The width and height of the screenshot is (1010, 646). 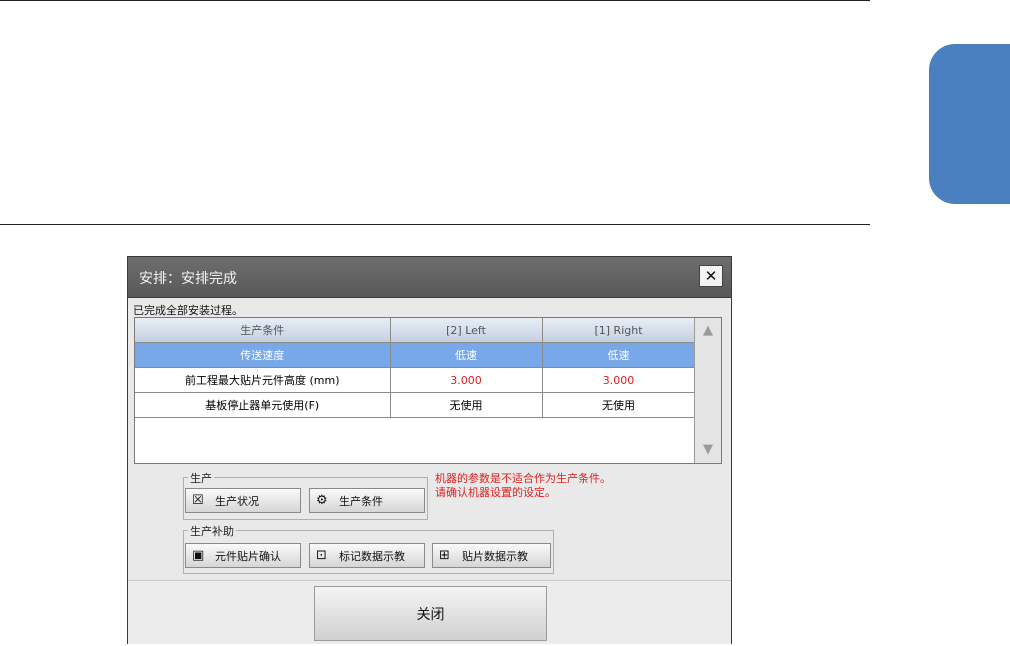 I want to click on group-label: 生产补助, so click(x=212, y=531).